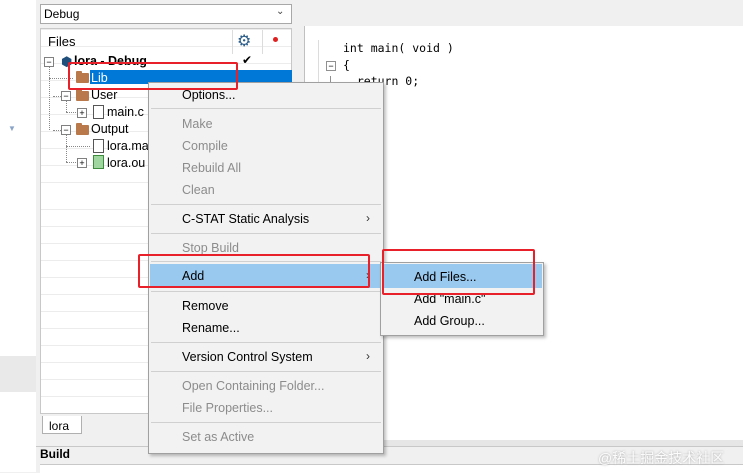 Image resolution: width=743 pixels, height=473 pixels. I want to click on menu-item-make: Make, so click(197, 124).